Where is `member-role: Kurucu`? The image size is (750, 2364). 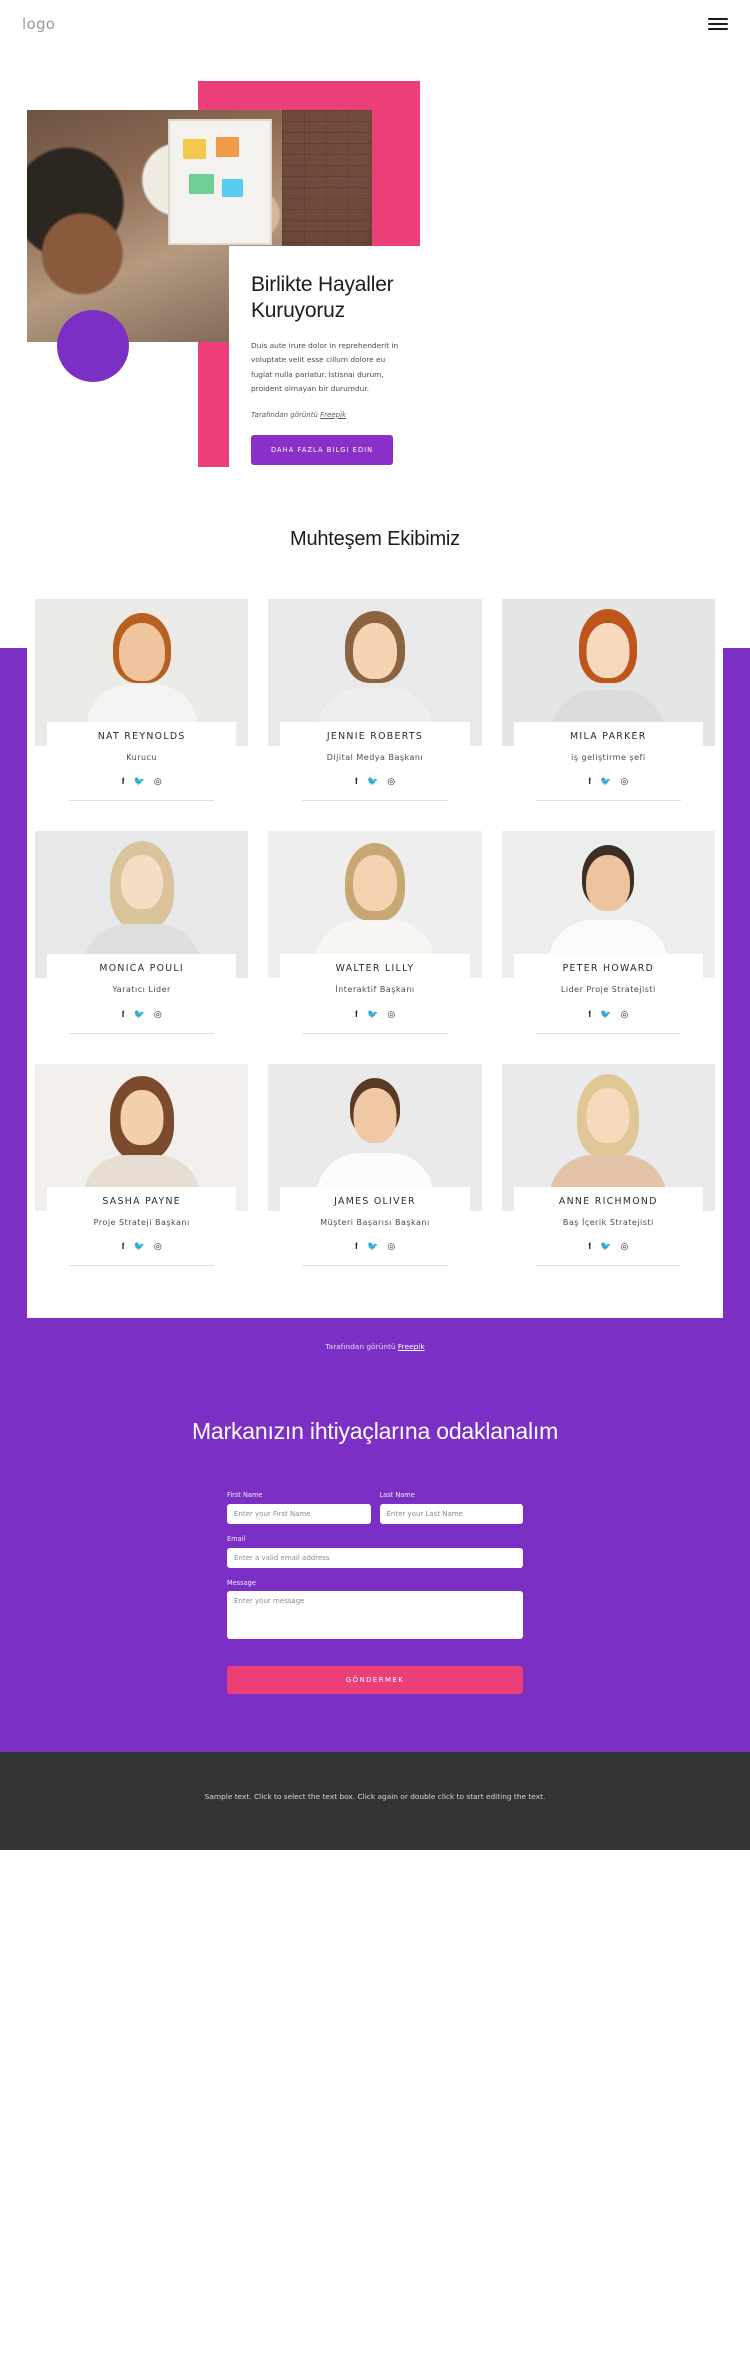 member-role: Kurucu is located at coordinates (142, 757).